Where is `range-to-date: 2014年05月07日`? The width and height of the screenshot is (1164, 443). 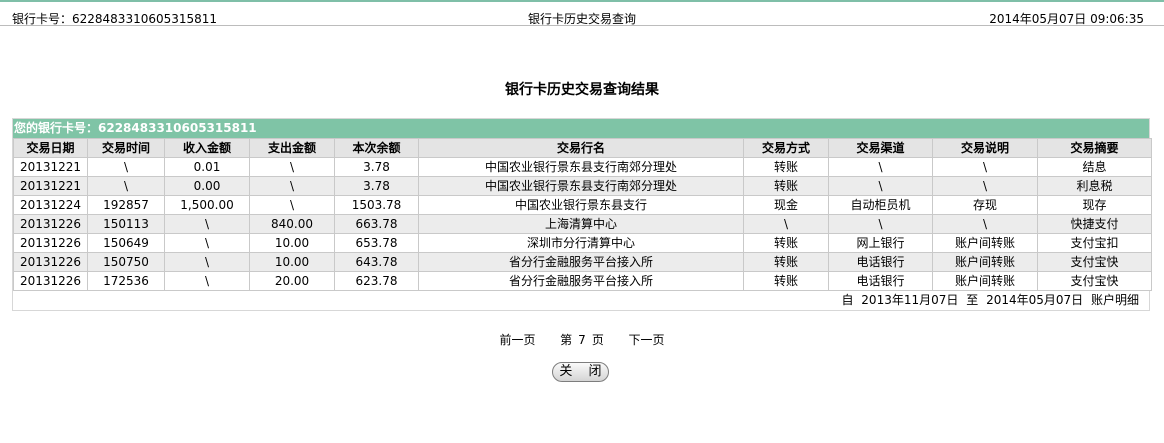
range-to-date: 2014年05月07日 is located at coordinates (1035, 300).